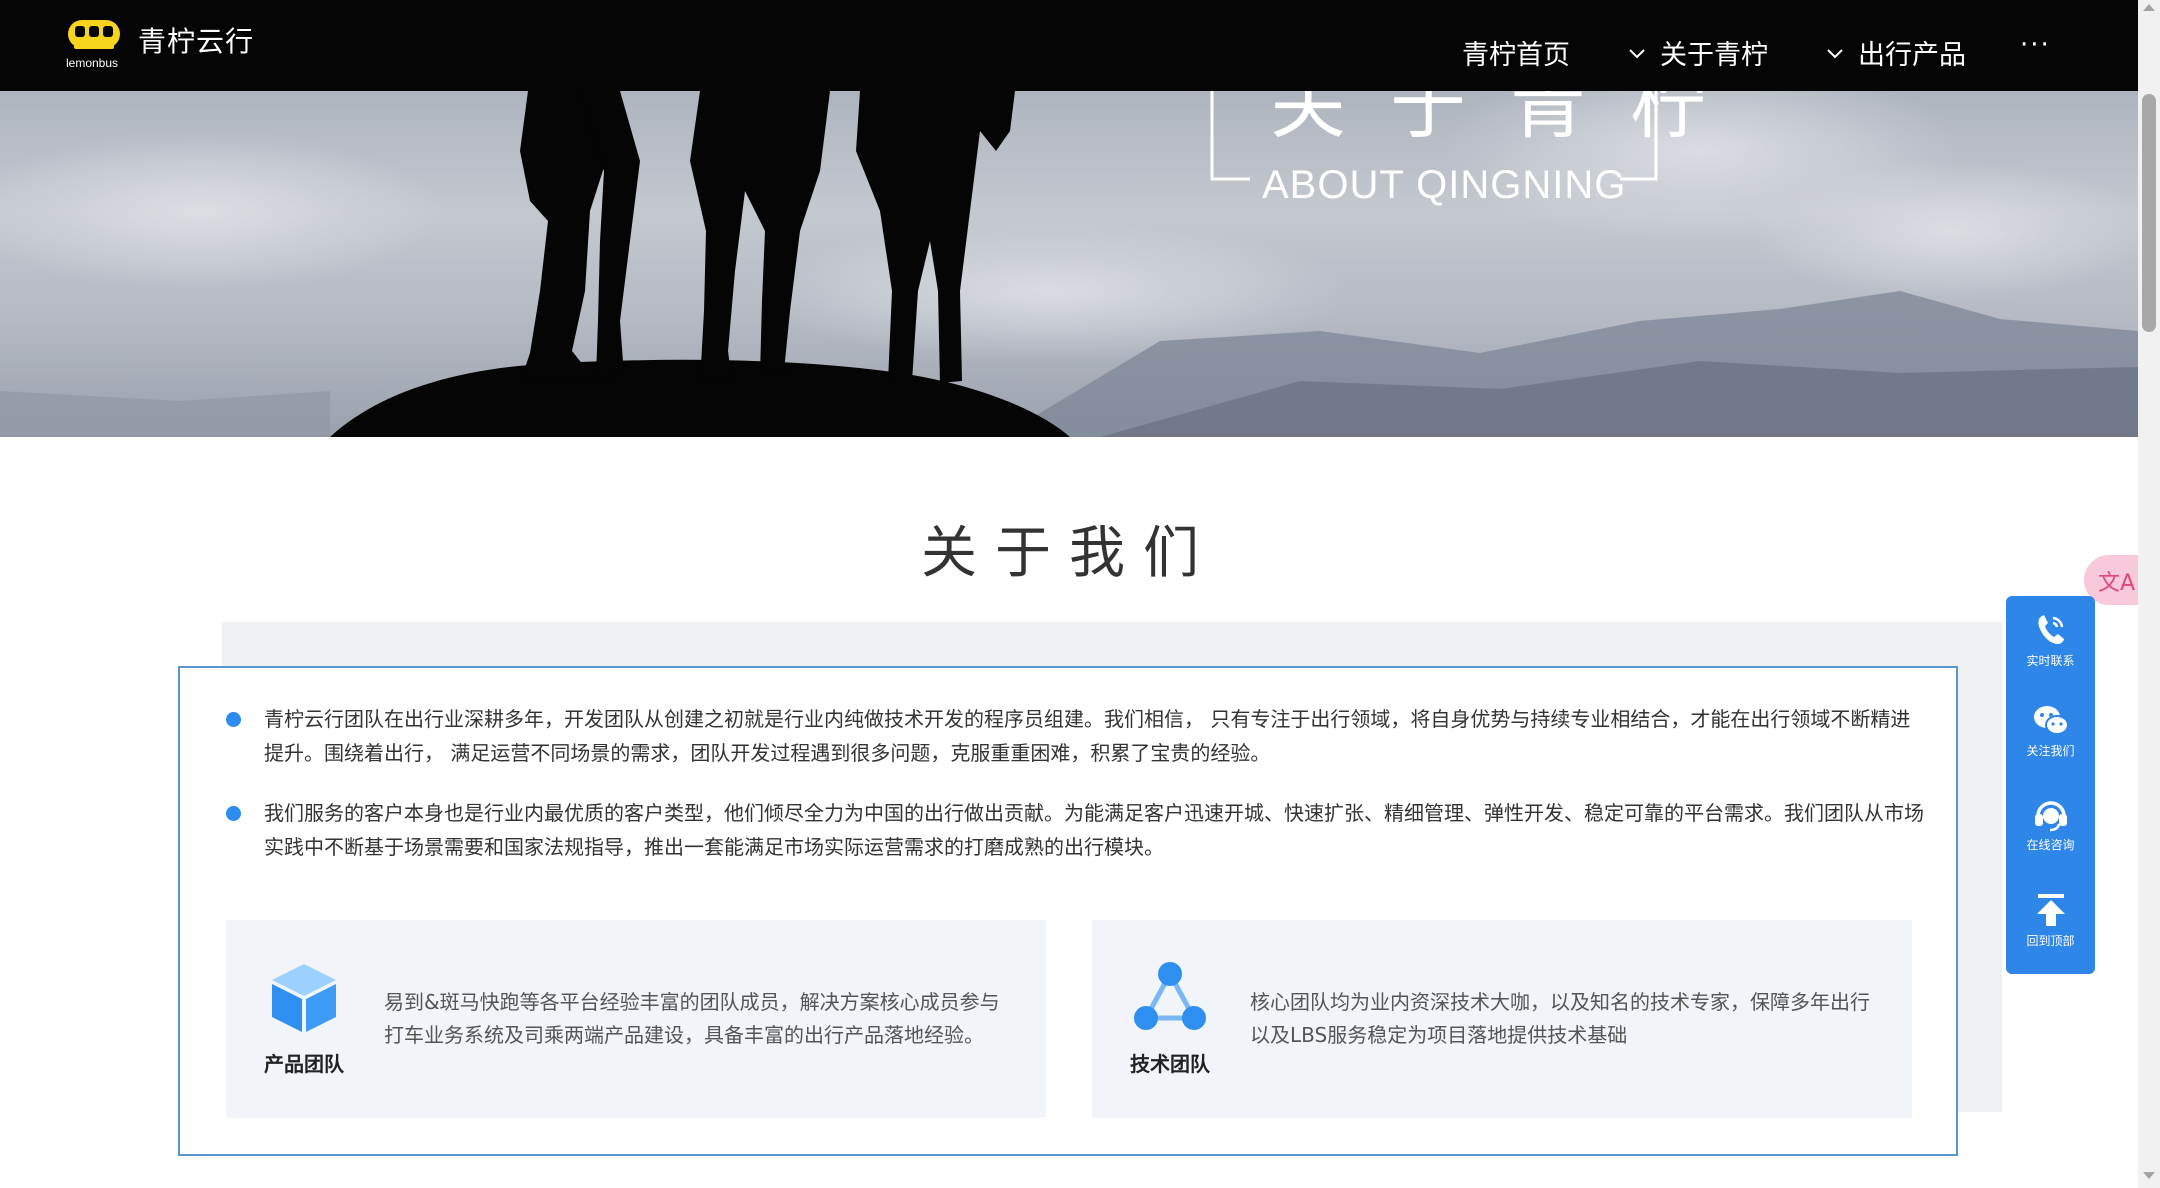  I want to click on product-team-label: 产品团队, so click(304, 1064).